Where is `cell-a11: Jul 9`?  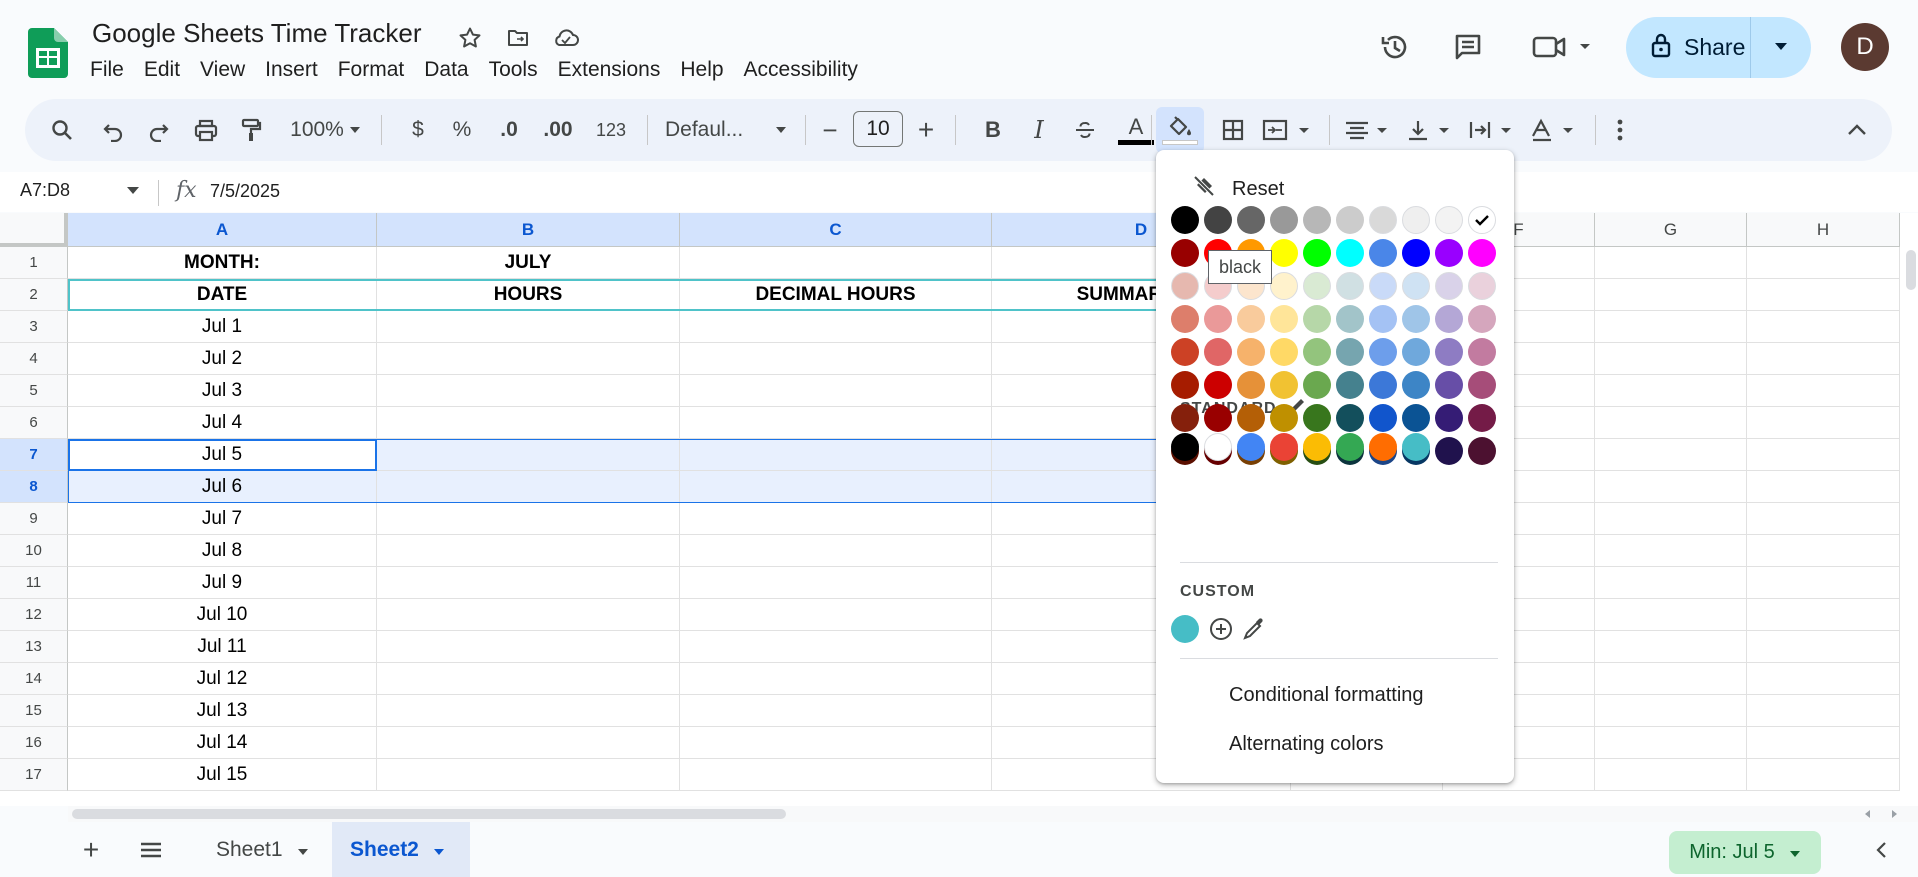
cell-a11: Jul 9 is located at coordinates (222, 583).